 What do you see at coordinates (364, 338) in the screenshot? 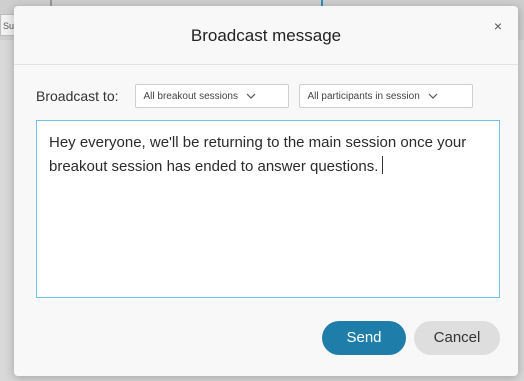
I see `send-button: Send` at bounding box center [364, 338].